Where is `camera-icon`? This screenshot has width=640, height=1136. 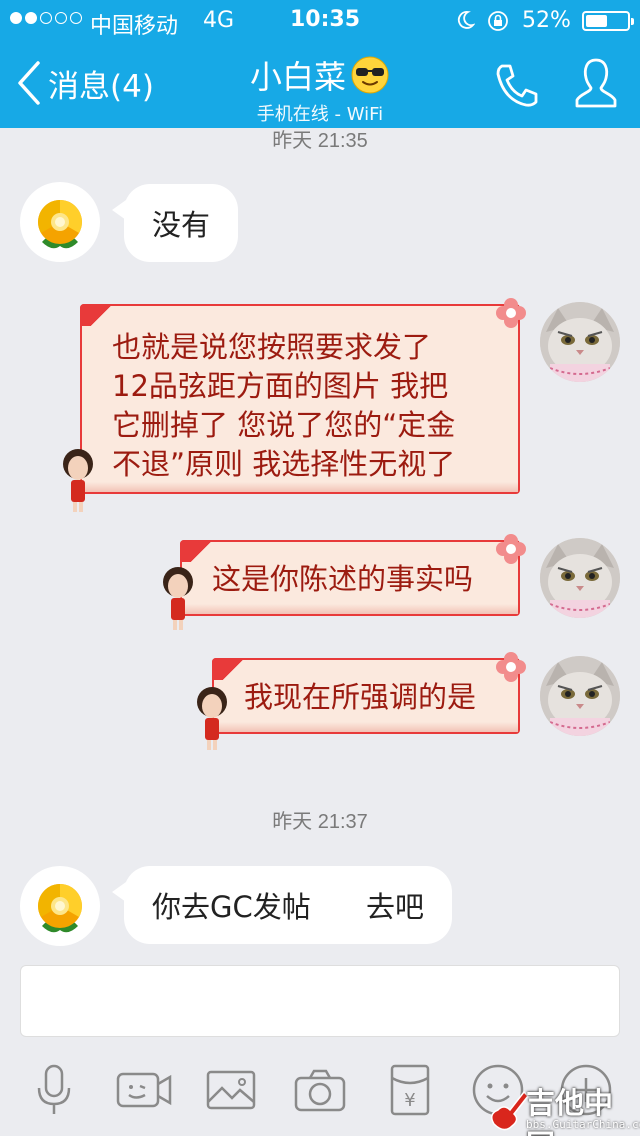
camera-icon is located at coordinates (320, 1090).